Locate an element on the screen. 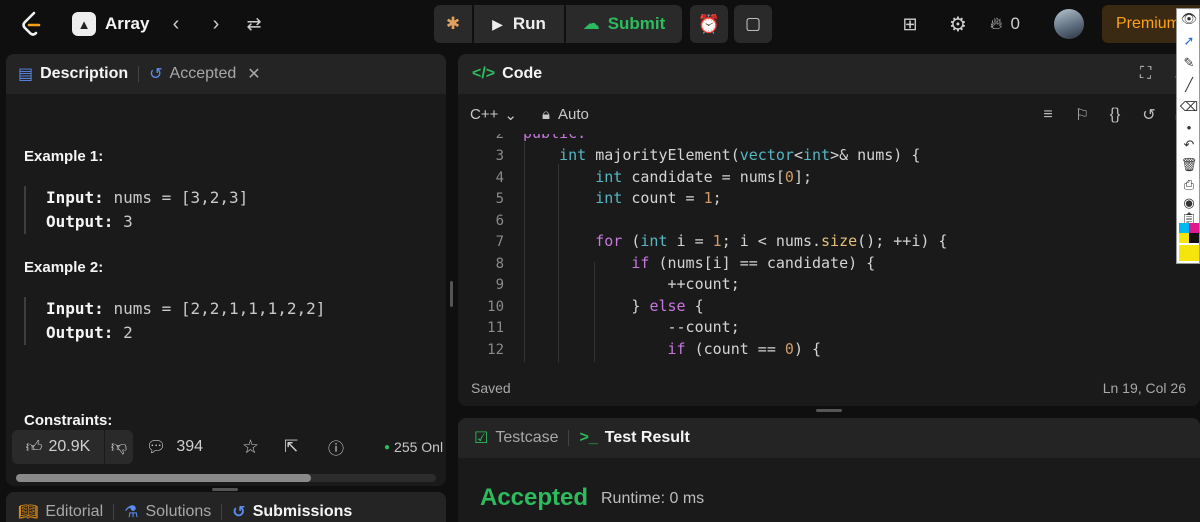  line-icon: ╱ is located at coordinates (1189, 85).